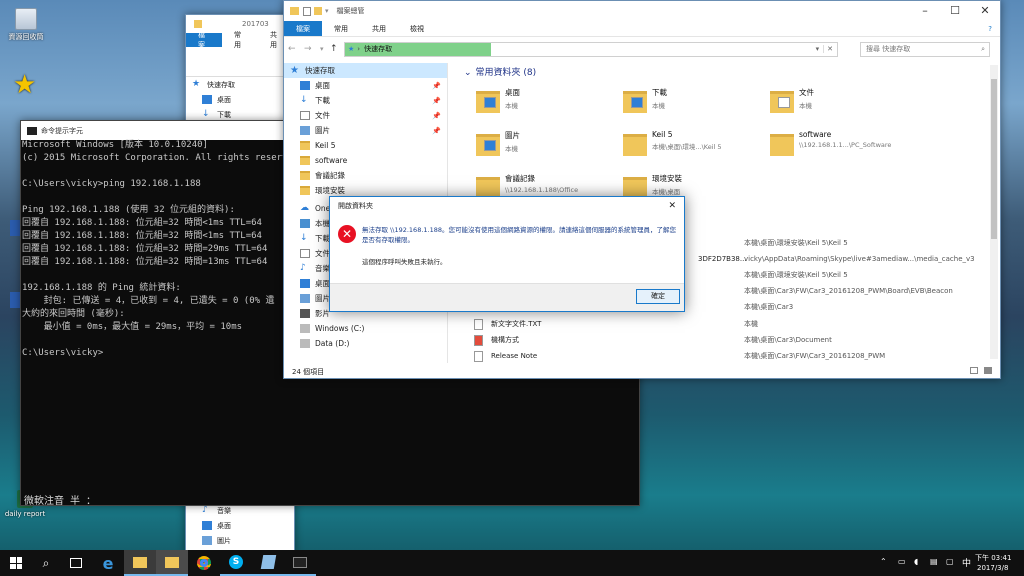  I want to click on ok-button: 確定, so click(658, 296).